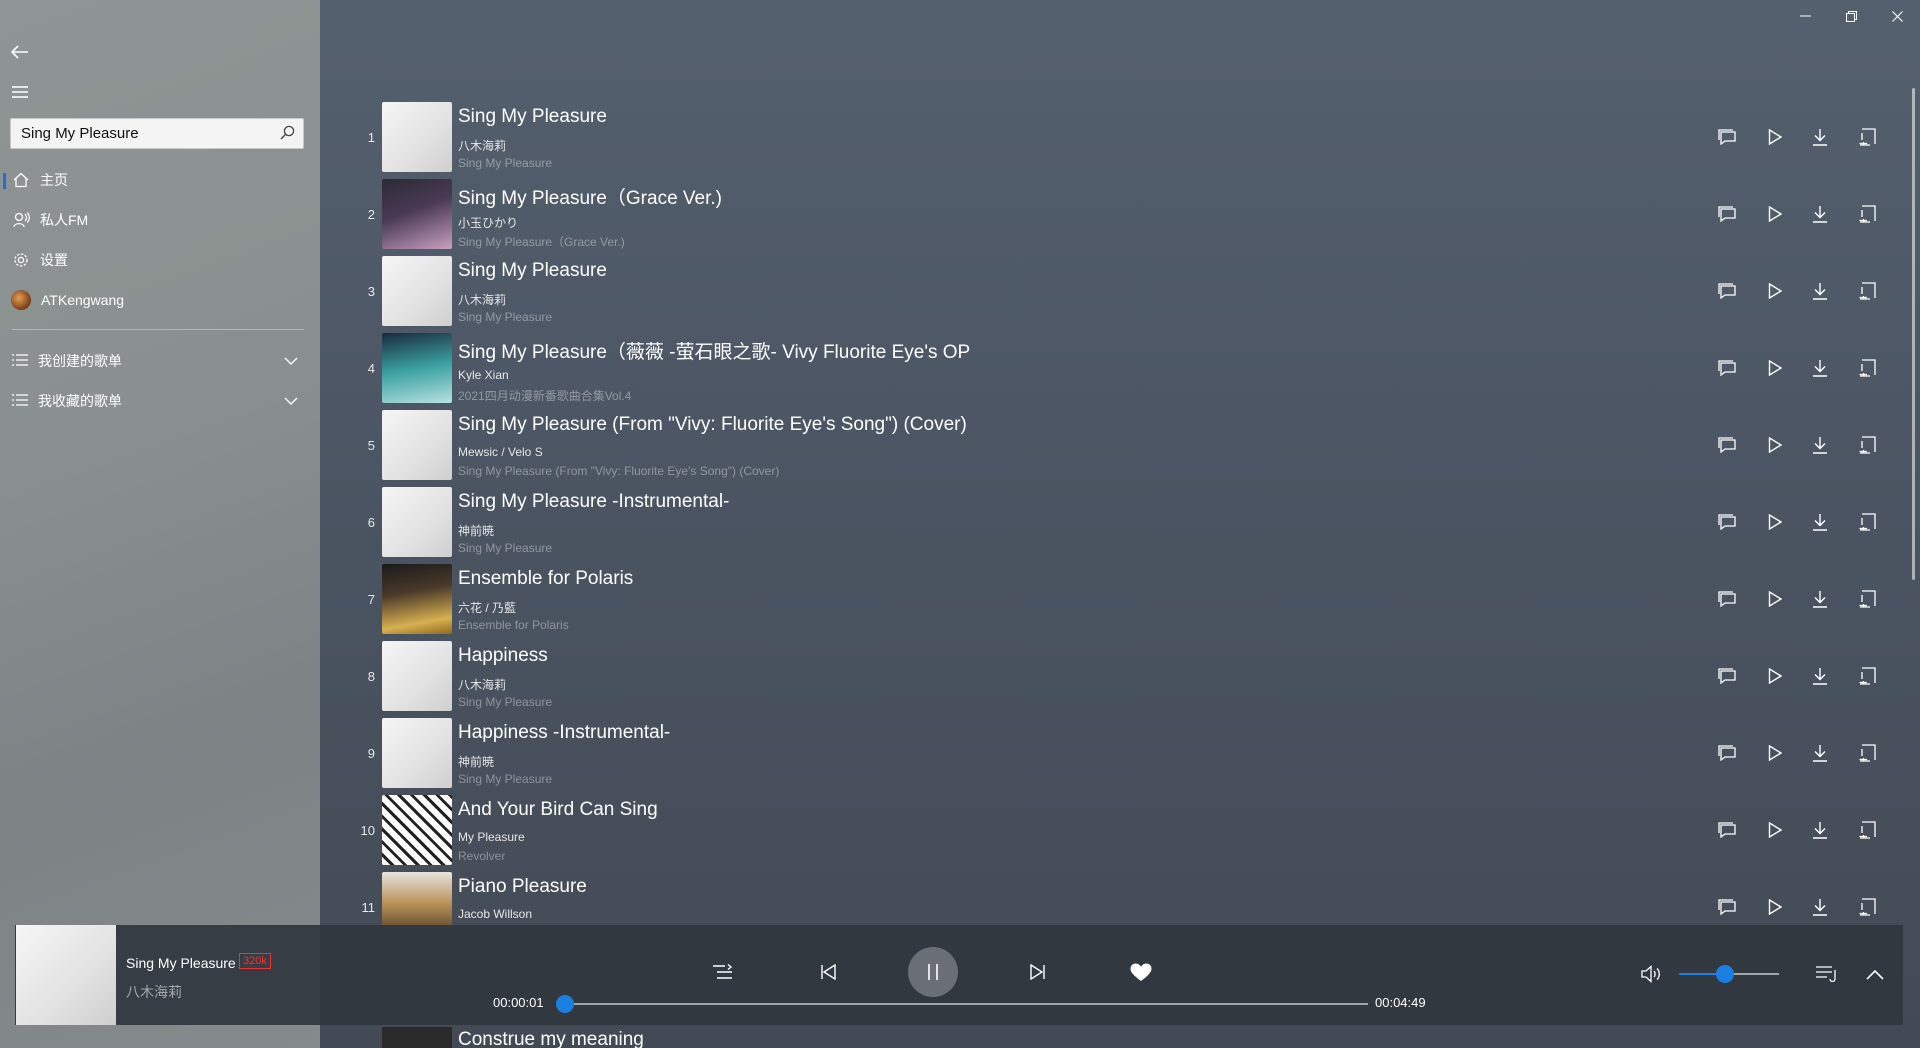 The image size is (1920, 1048). What do you see at coordinates (1130, 292) in the screenshot?
I see `song-row: 3 Sing My Pleasure 八木海莉 Sing My Pleasure` at bounding box center [1130, 292].